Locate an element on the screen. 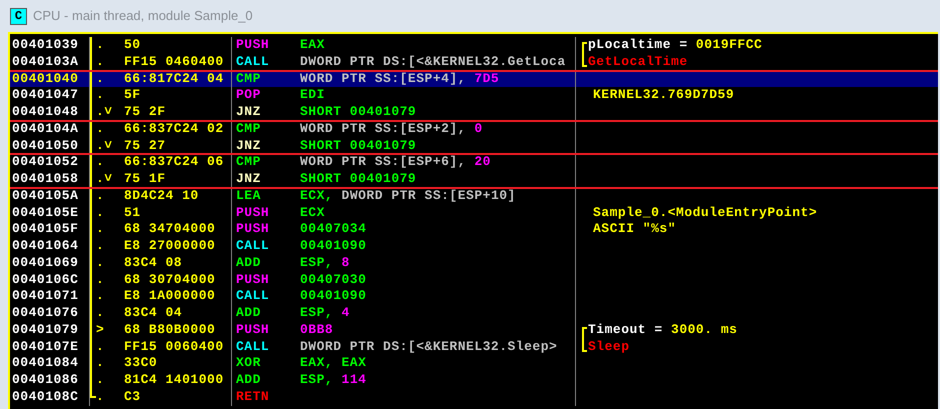  operand-cell: 0BB8 is located at coordinates (317, 329).